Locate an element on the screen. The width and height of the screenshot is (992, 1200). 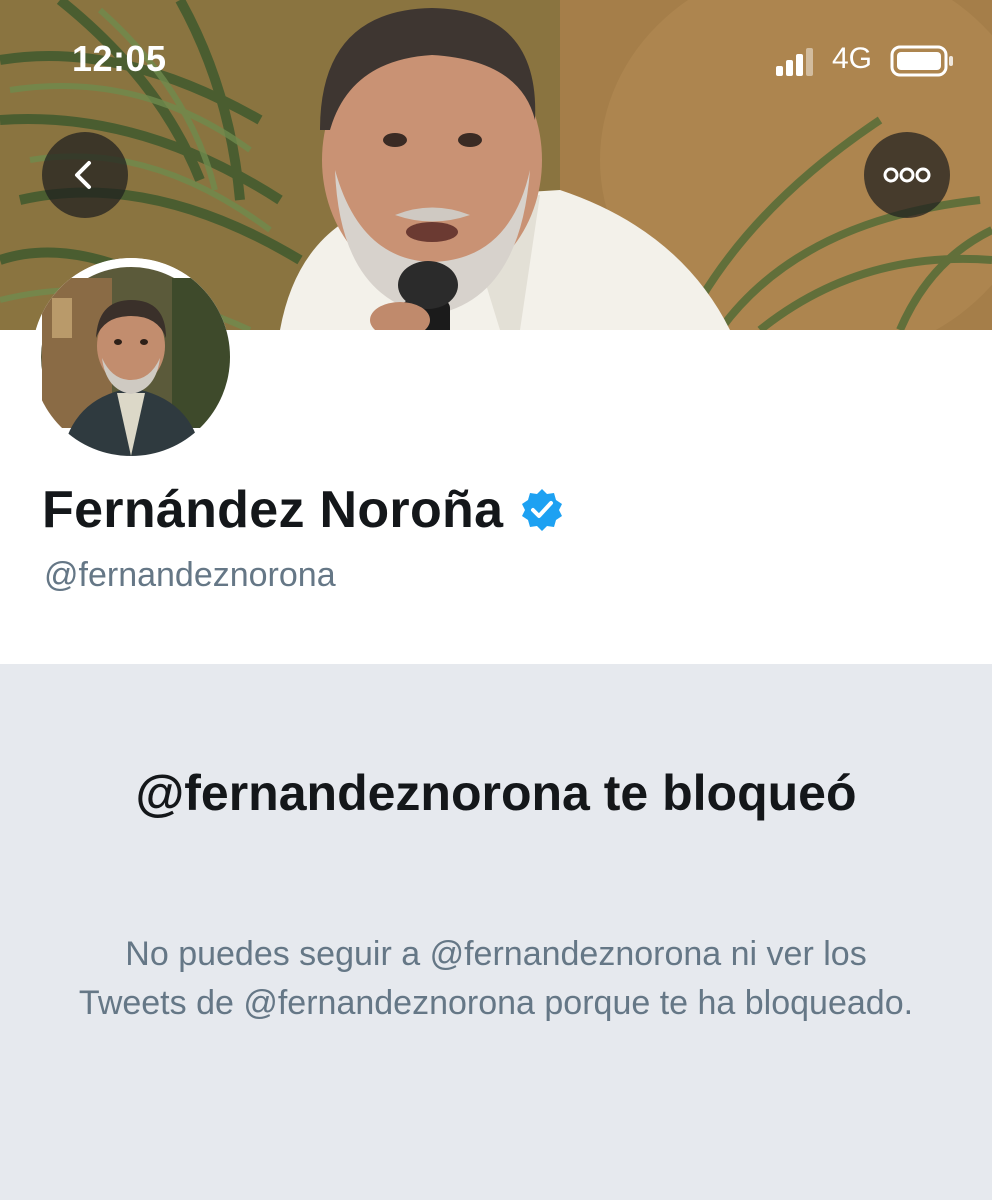
more-horizontal-icon is located at coordinates (907, 175).